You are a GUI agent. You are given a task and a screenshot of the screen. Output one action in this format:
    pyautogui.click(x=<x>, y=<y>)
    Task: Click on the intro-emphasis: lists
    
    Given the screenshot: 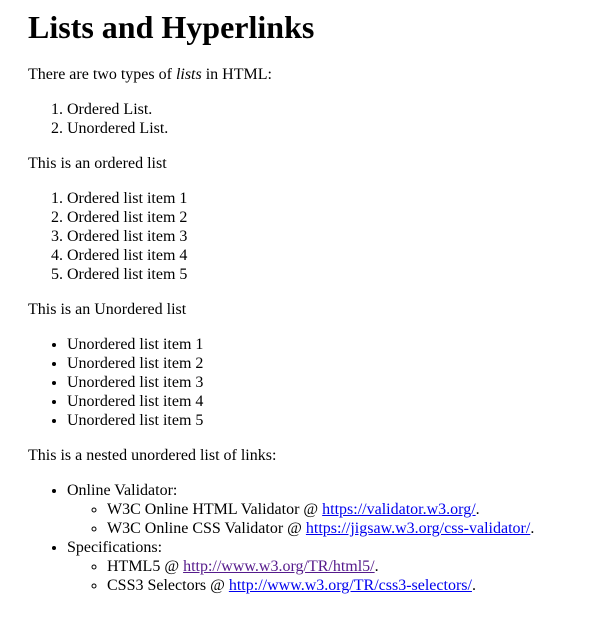 What is the action you would take?
    pyautogui.click(x=188, y=74)
    